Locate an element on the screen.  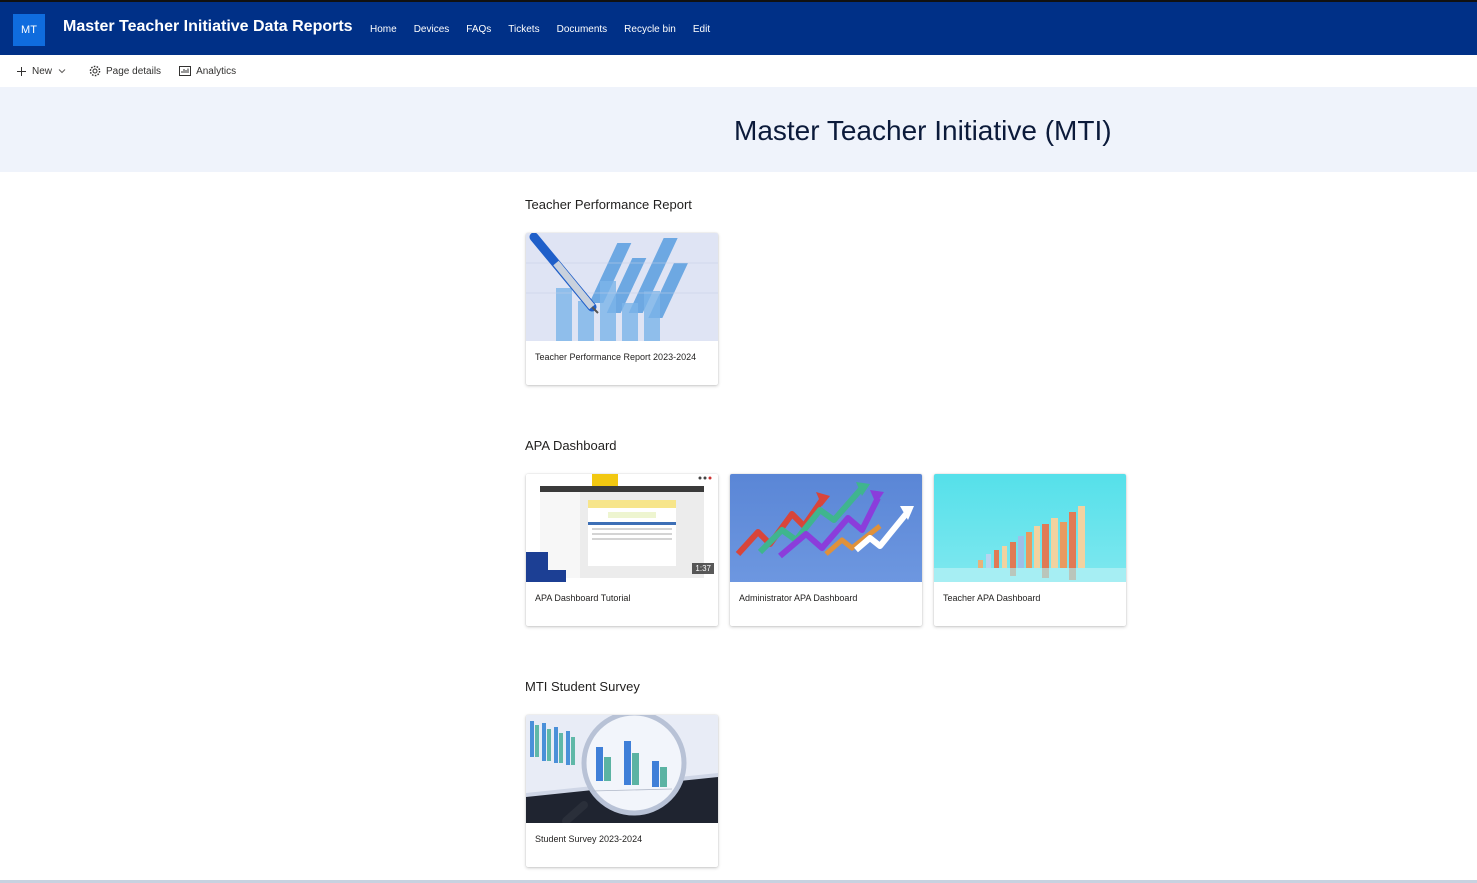
analytics-button: Analytics is located at coordinates (207, 71).